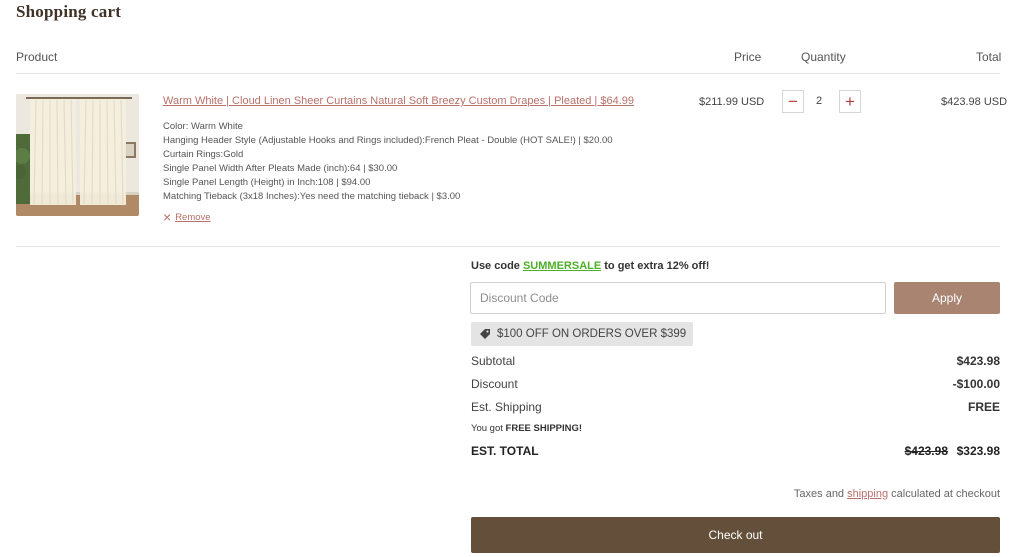 The image size is (1024, 557). I want to click on promo-suffix: to get extra 12% off!, so click(655, 266).